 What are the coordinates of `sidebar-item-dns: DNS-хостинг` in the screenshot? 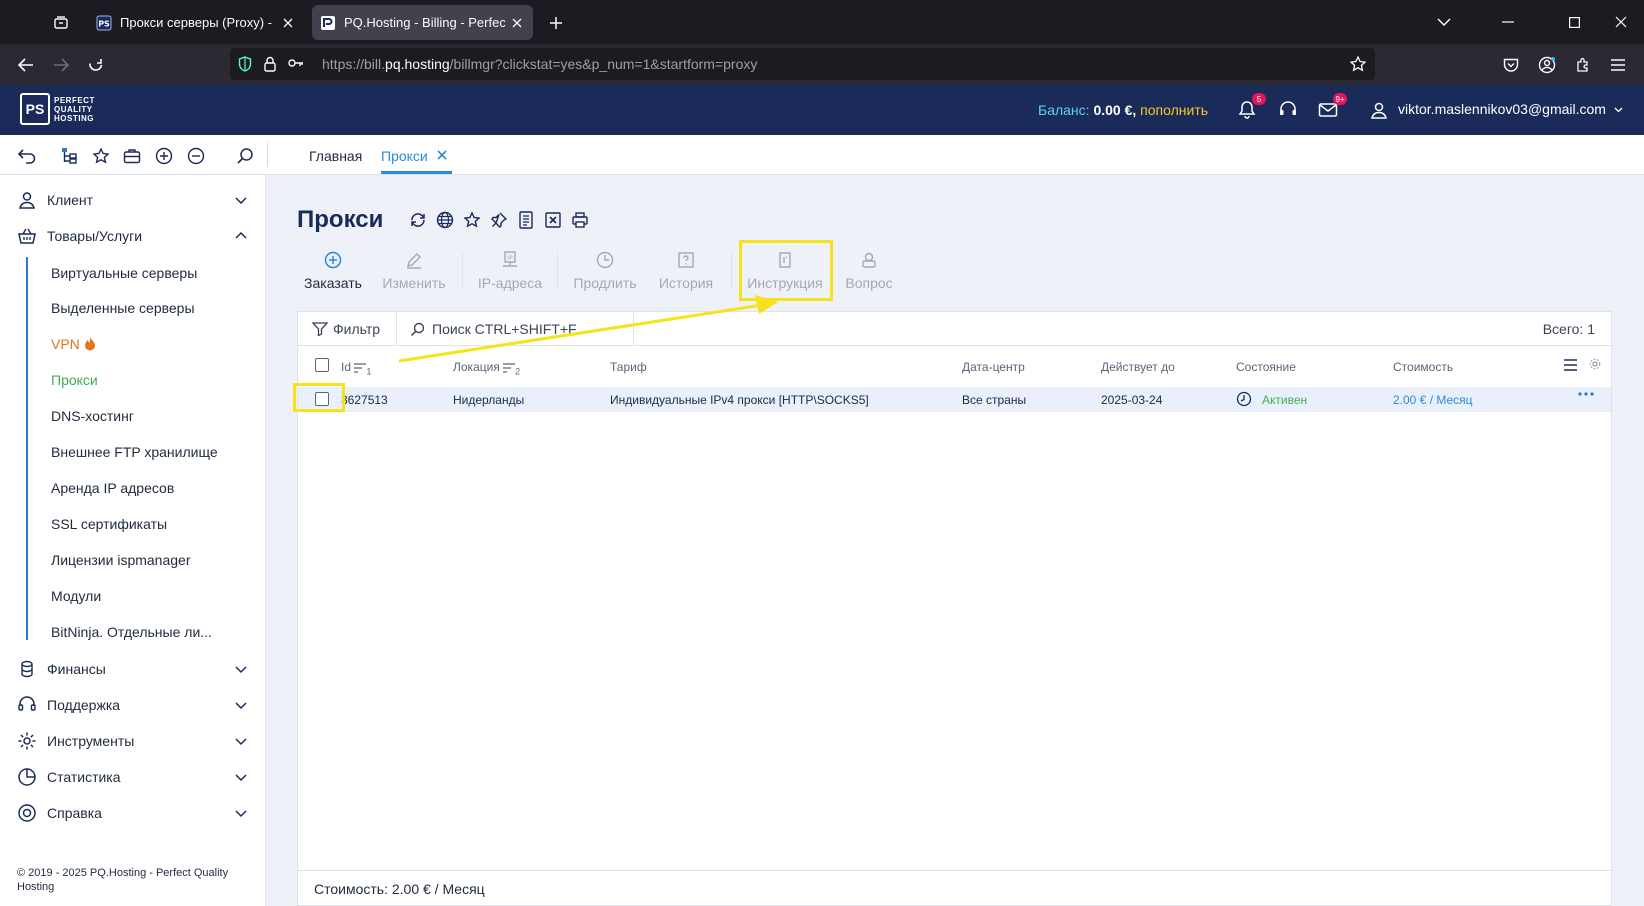 It's located at (92, 416).